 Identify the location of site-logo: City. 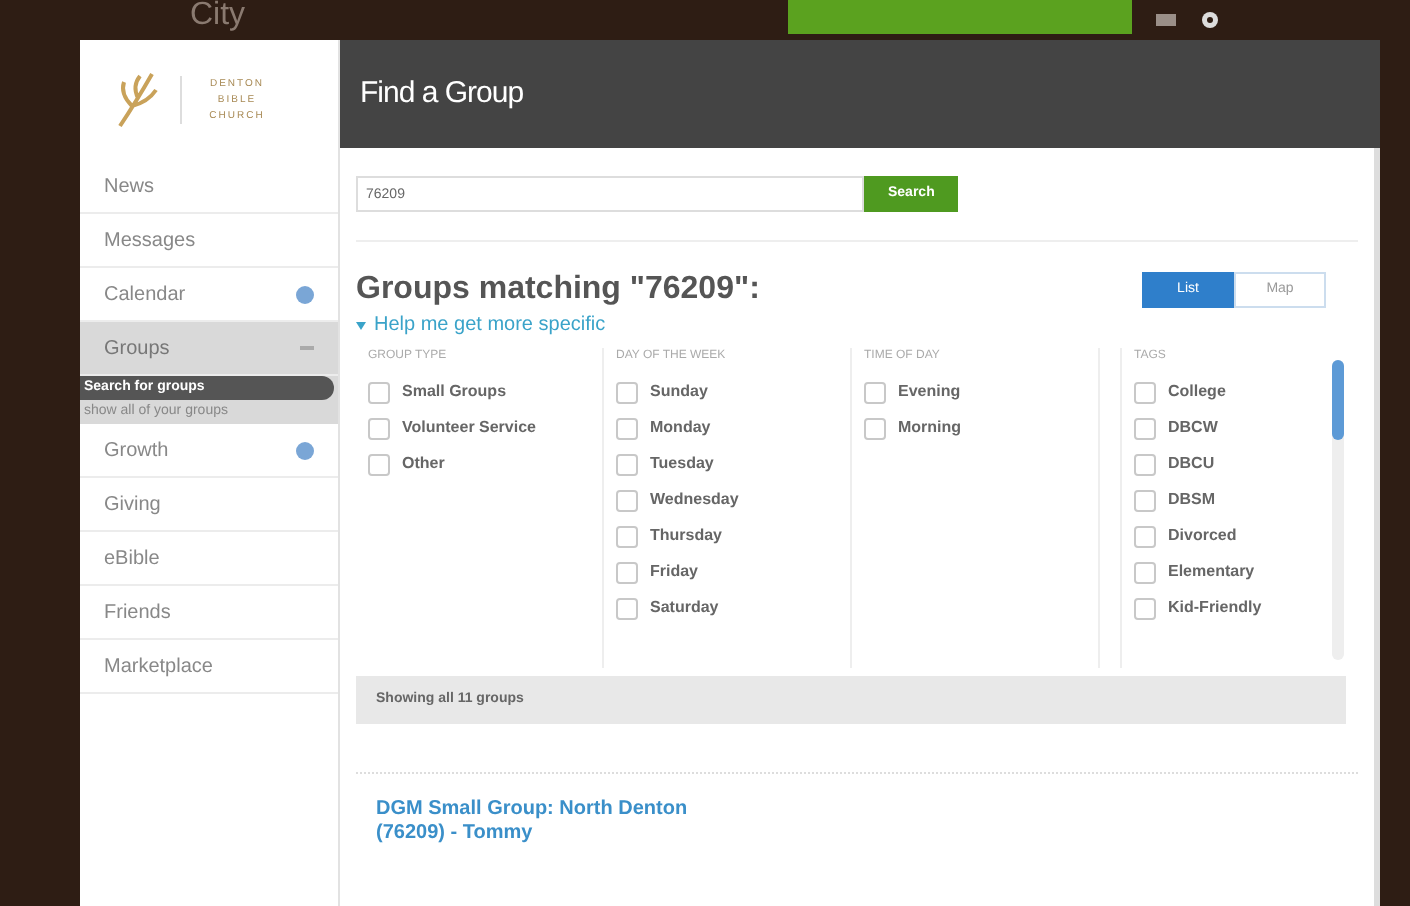
(218, 16).